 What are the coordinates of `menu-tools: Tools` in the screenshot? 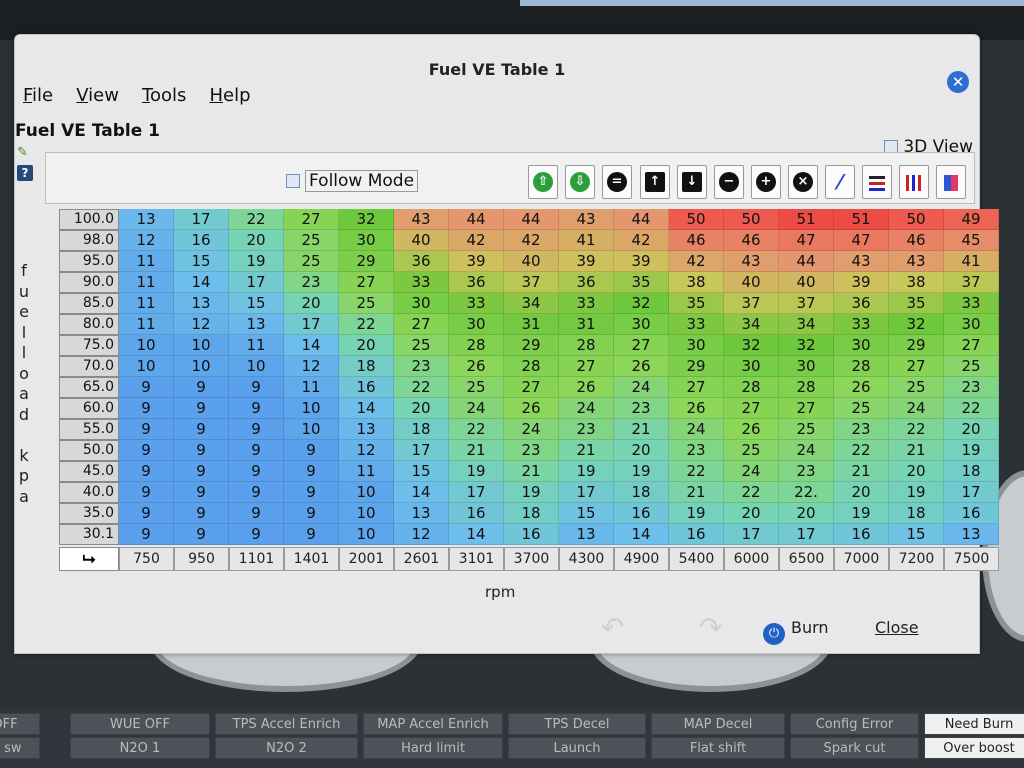 It's located at (164, 95).